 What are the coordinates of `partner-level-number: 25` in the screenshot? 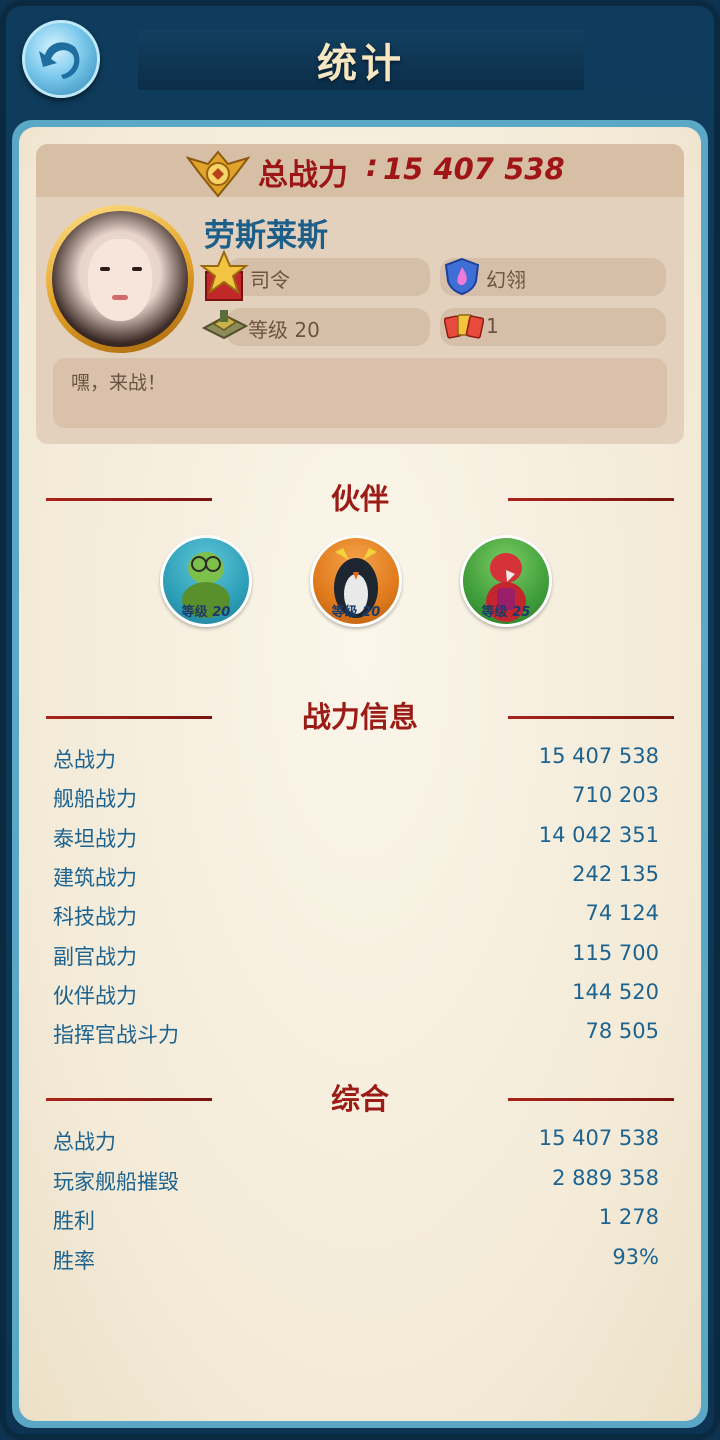 It's located at (521, 612).